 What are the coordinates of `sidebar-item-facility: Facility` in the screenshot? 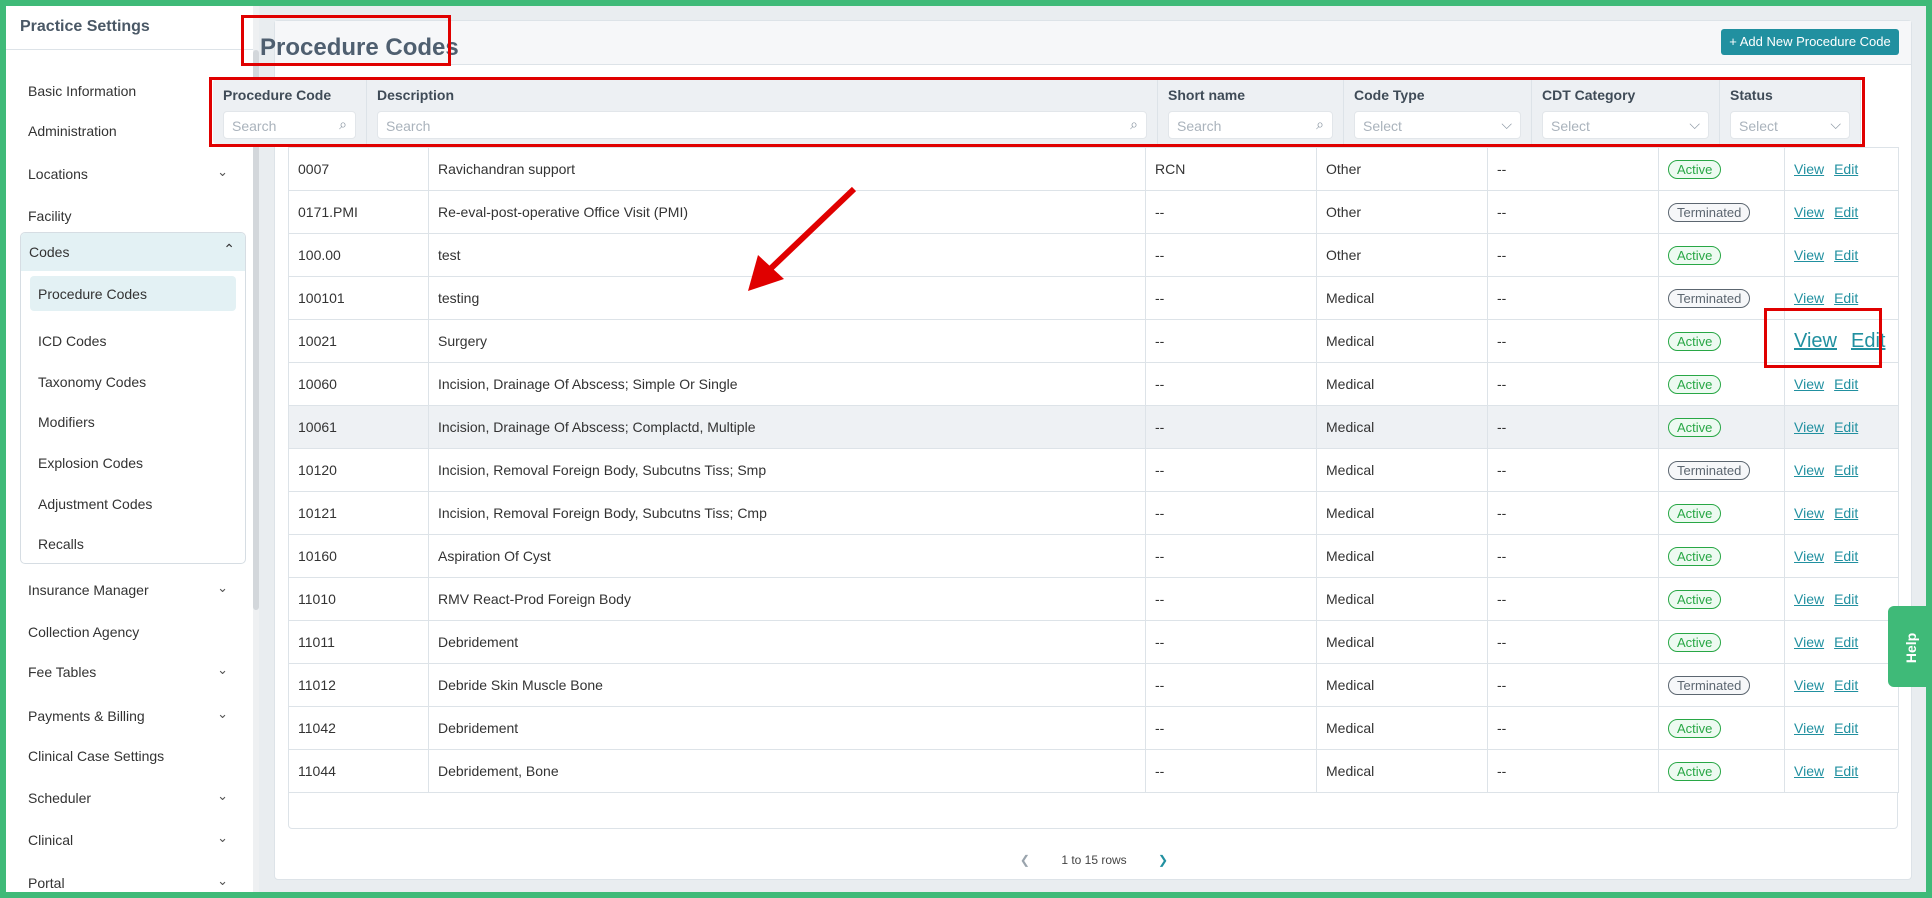 It's located at (133, 216).